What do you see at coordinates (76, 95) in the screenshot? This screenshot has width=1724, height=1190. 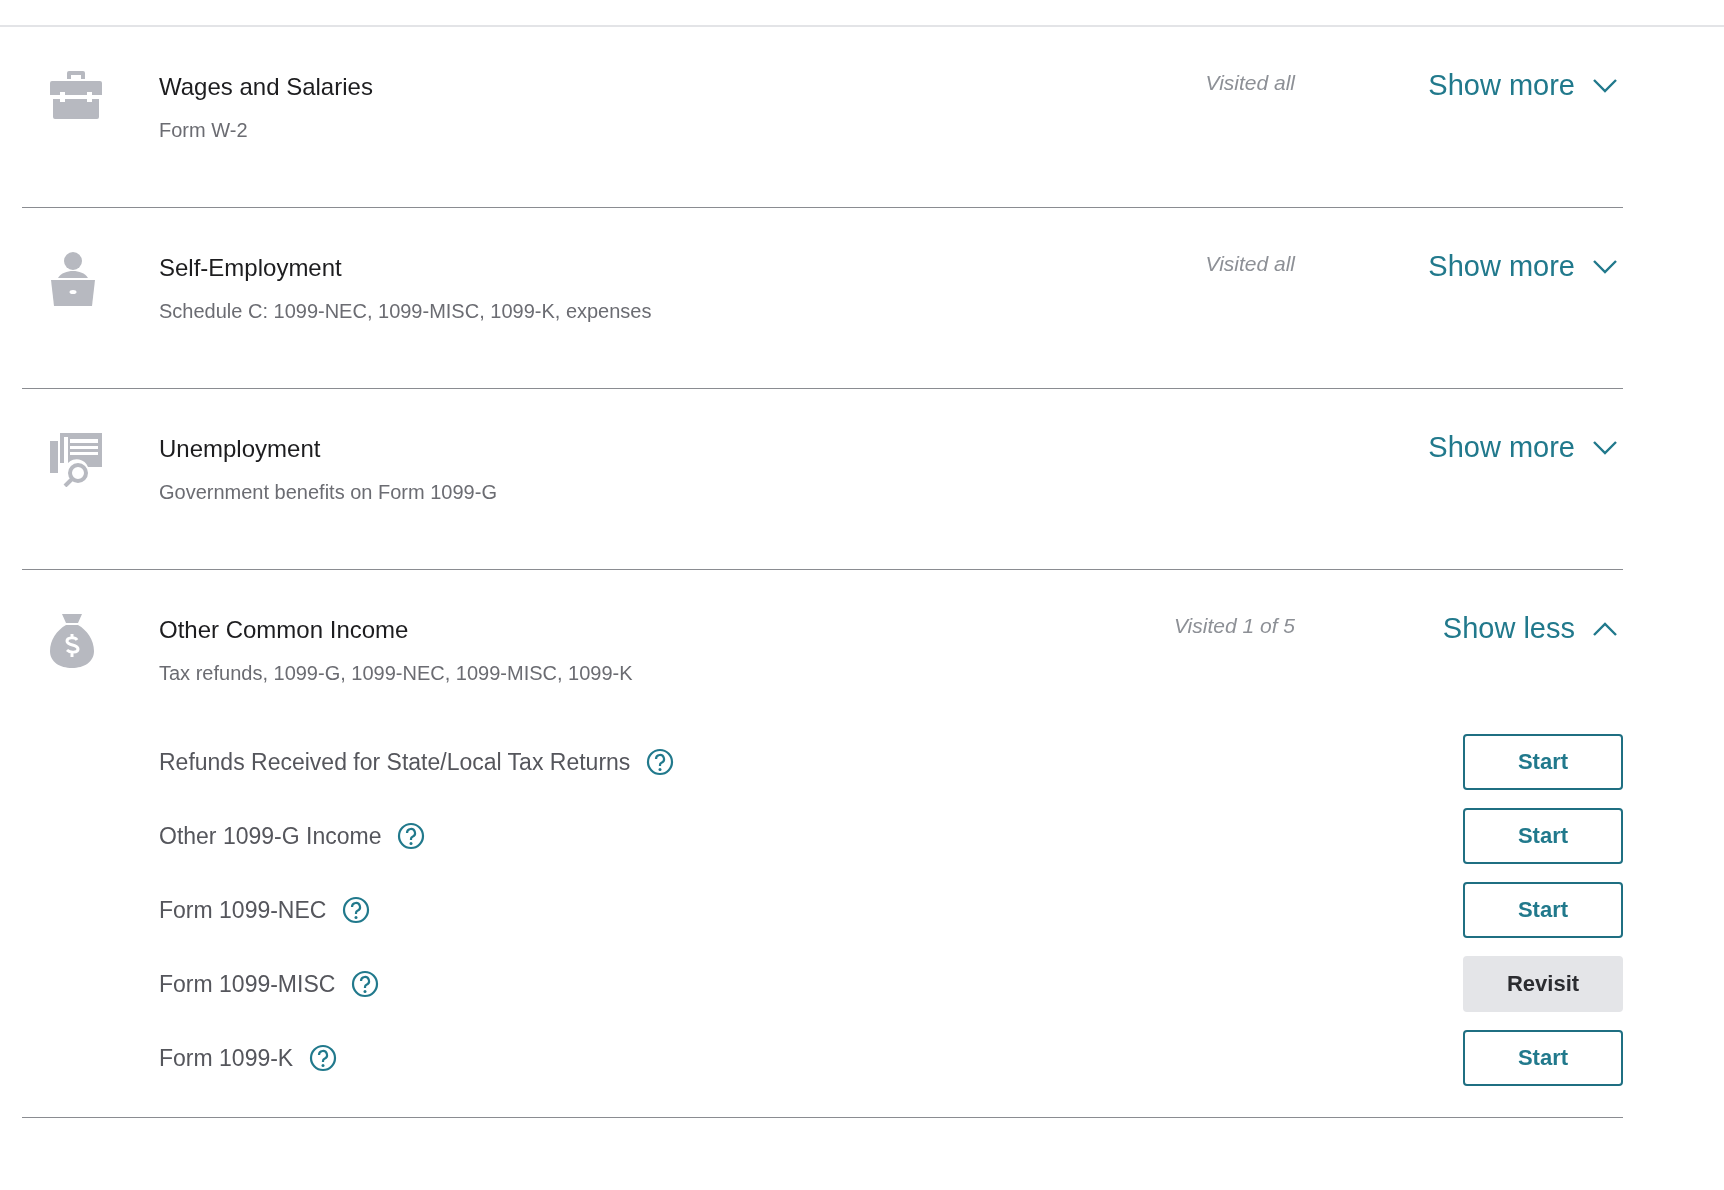 I see `briefcase-icon` at bounding box center [76, 95].